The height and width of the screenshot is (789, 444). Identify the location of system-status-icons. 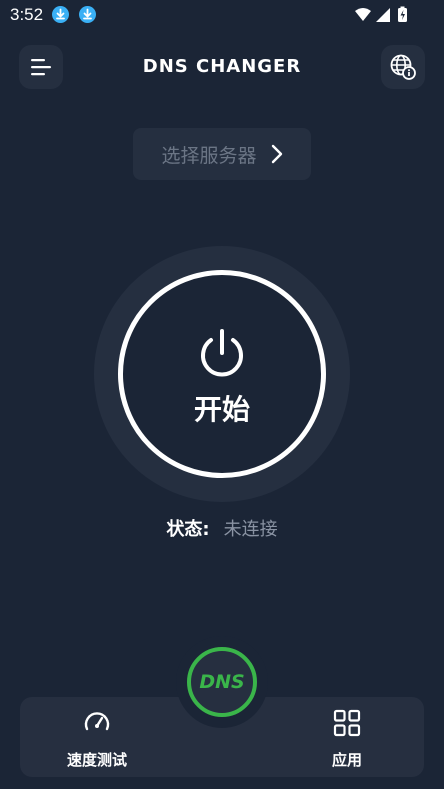
(381, 14).